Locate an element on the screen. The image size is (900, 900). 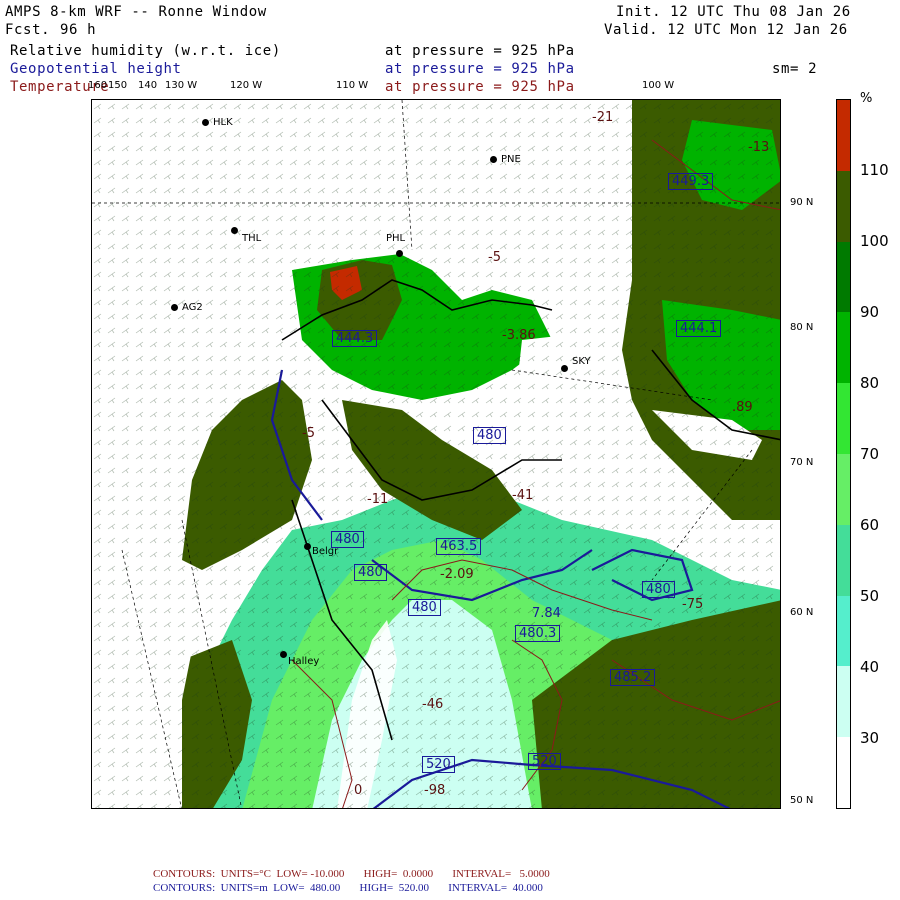
colorbar-label: 100 is located at coordinates (874, 241).